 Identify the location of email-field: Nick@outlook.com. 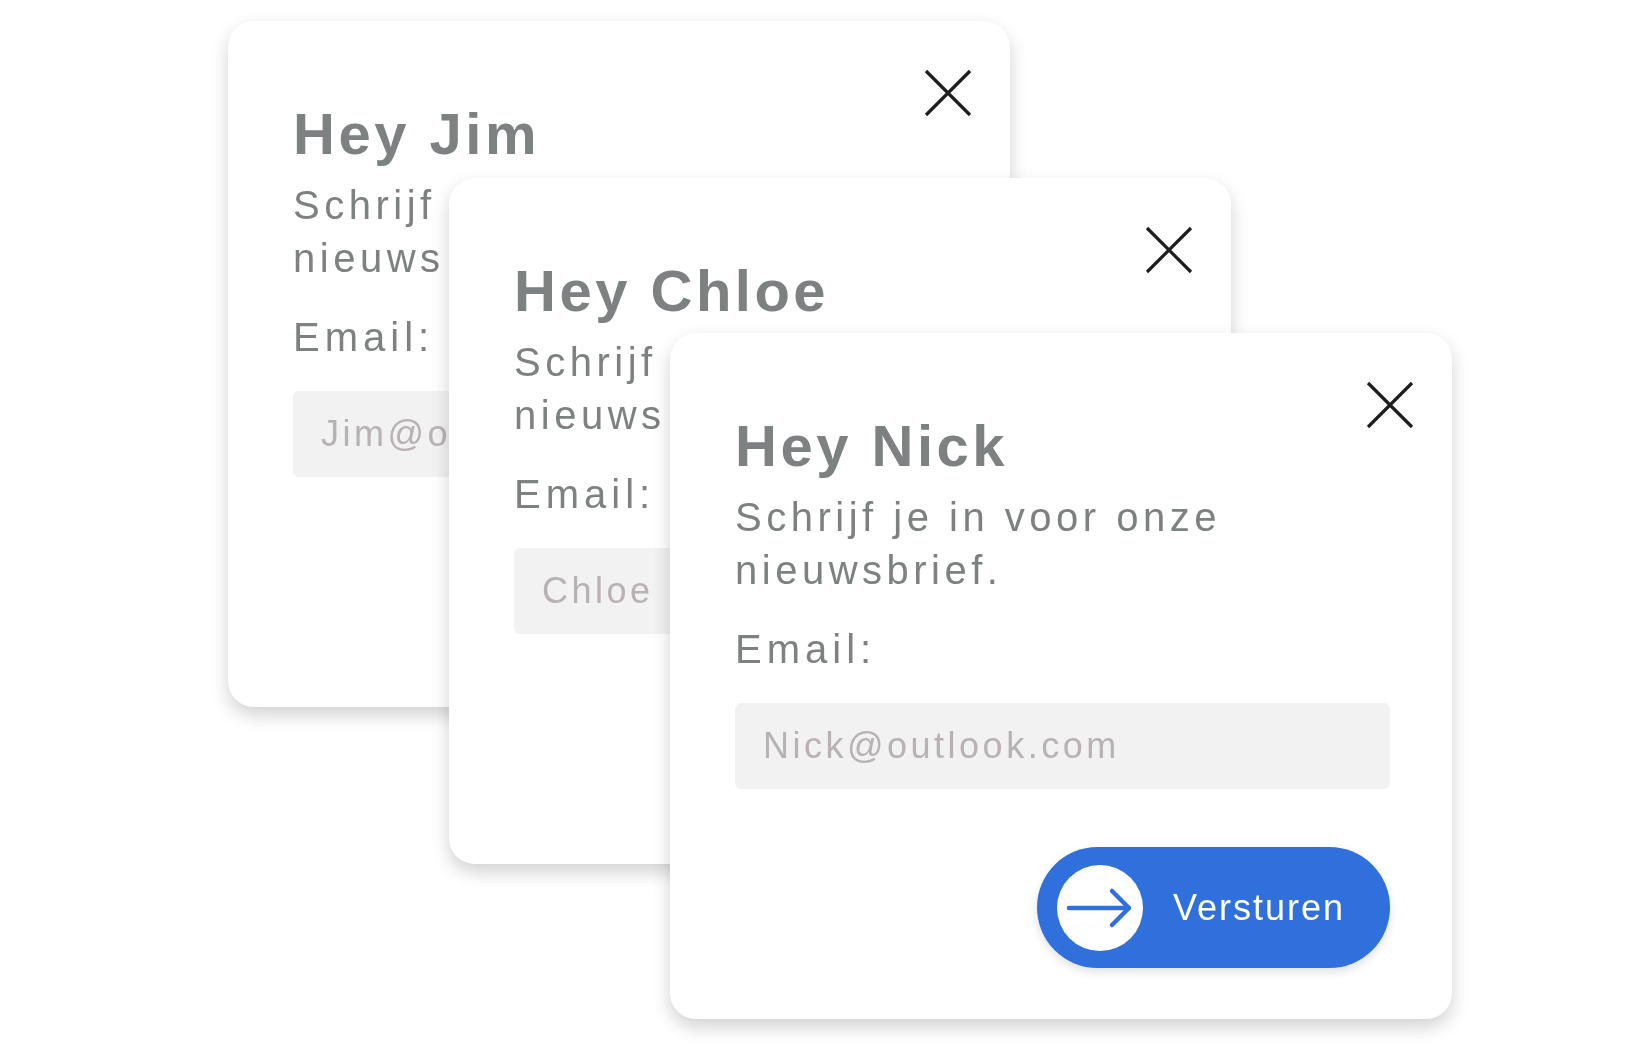
(1062, 746).